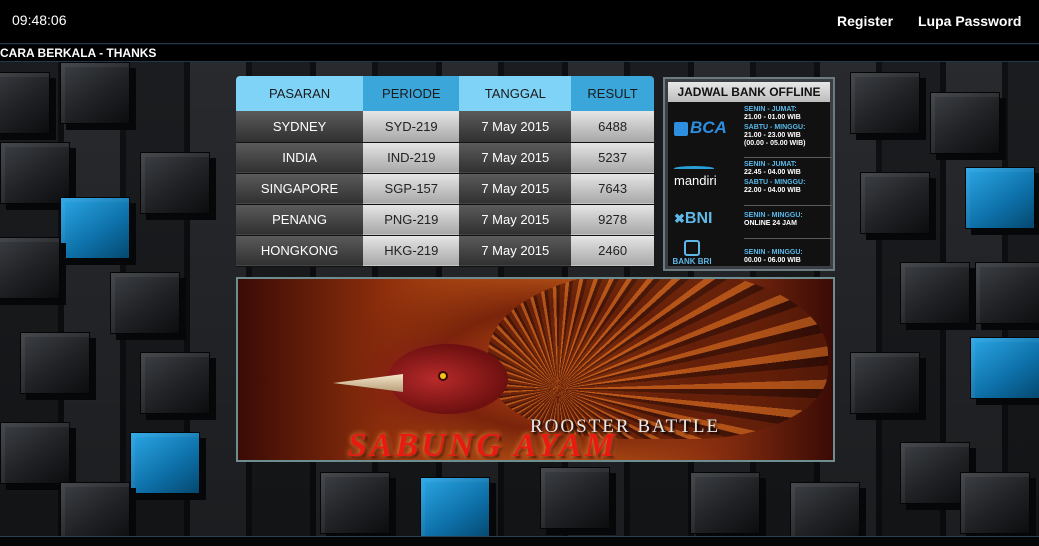 This screenshot has height=546, width=1039. What do you see at coordinates (772, 260) in the screenshot?
I see `bank-time: 00.00 - 06.00 WIB` at bounding box center [772, 260].